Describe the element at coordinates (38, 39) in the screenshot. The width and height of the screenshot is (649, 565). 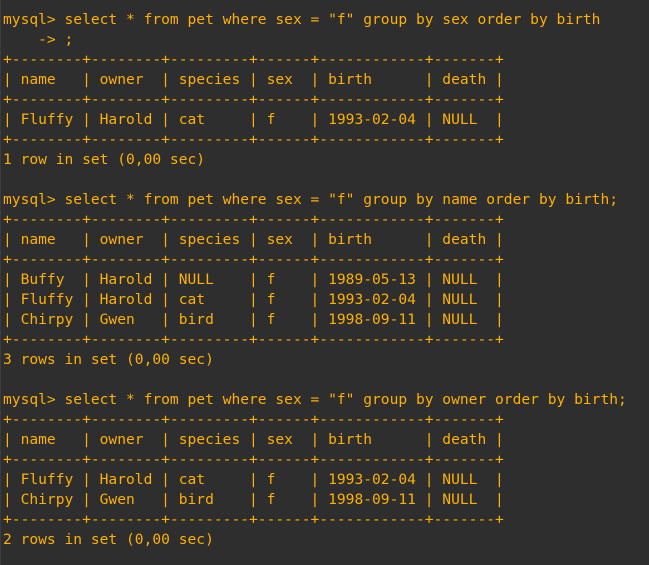
I see `query1-continuation: -> ;` at that location.